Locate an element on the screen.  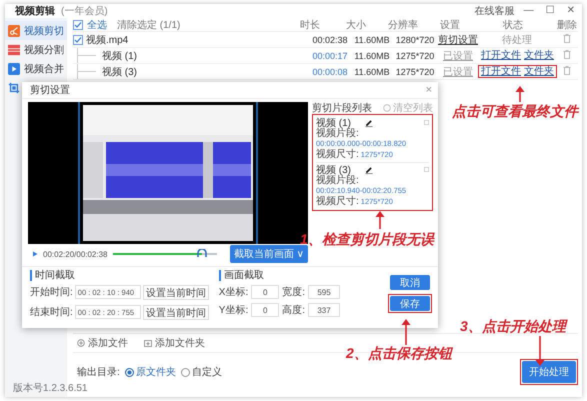
settings-link: 剪切设置 is located at coordinates (458, 40).